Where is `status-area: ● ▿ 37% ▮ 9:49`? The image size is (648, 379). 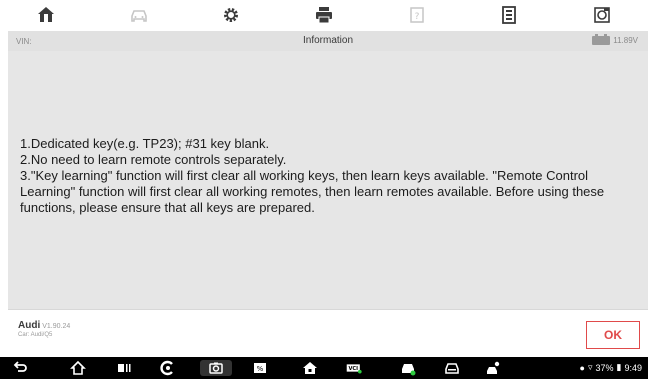 status-area: ● ▿ 37% ▮ 9:49 is located at coordinates (611, 367).